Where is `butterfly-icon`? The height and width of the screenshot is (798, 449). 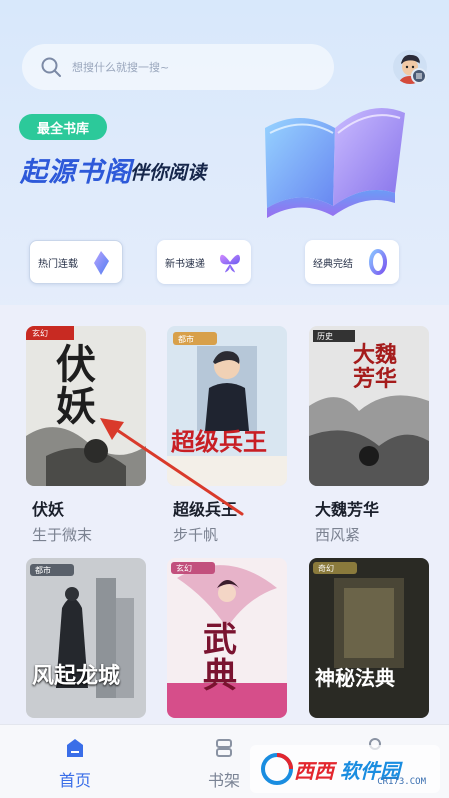 butterfly-icon is located at coordinates (230, 263).